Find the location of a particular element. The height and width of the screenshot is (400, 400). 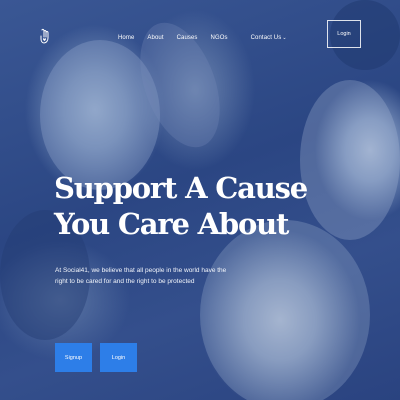

nav-item-causes: Causes is located at coordinates (187, 38).